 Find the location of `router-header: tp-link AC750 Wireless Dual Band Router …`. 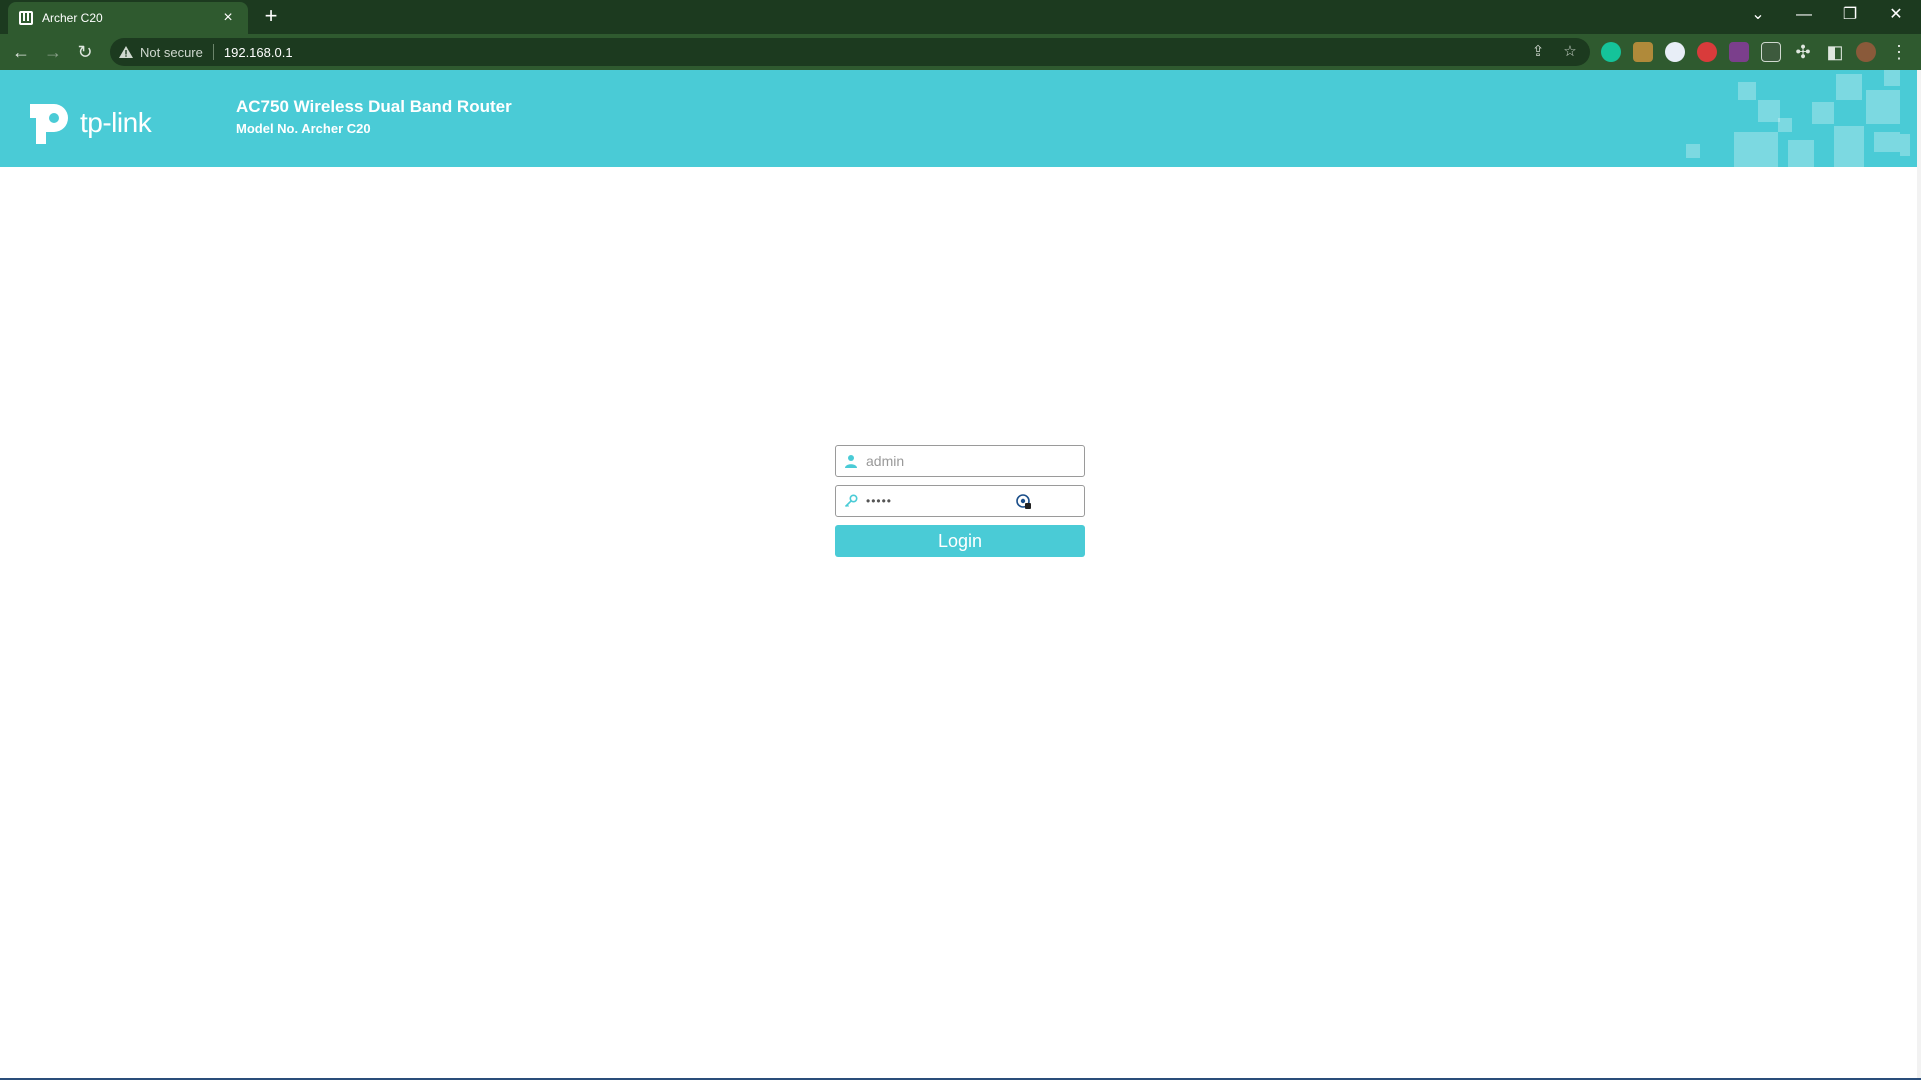

router-header: tp-link AC750 Wireless Dual Band Router … is located at coordinates (960, 118).